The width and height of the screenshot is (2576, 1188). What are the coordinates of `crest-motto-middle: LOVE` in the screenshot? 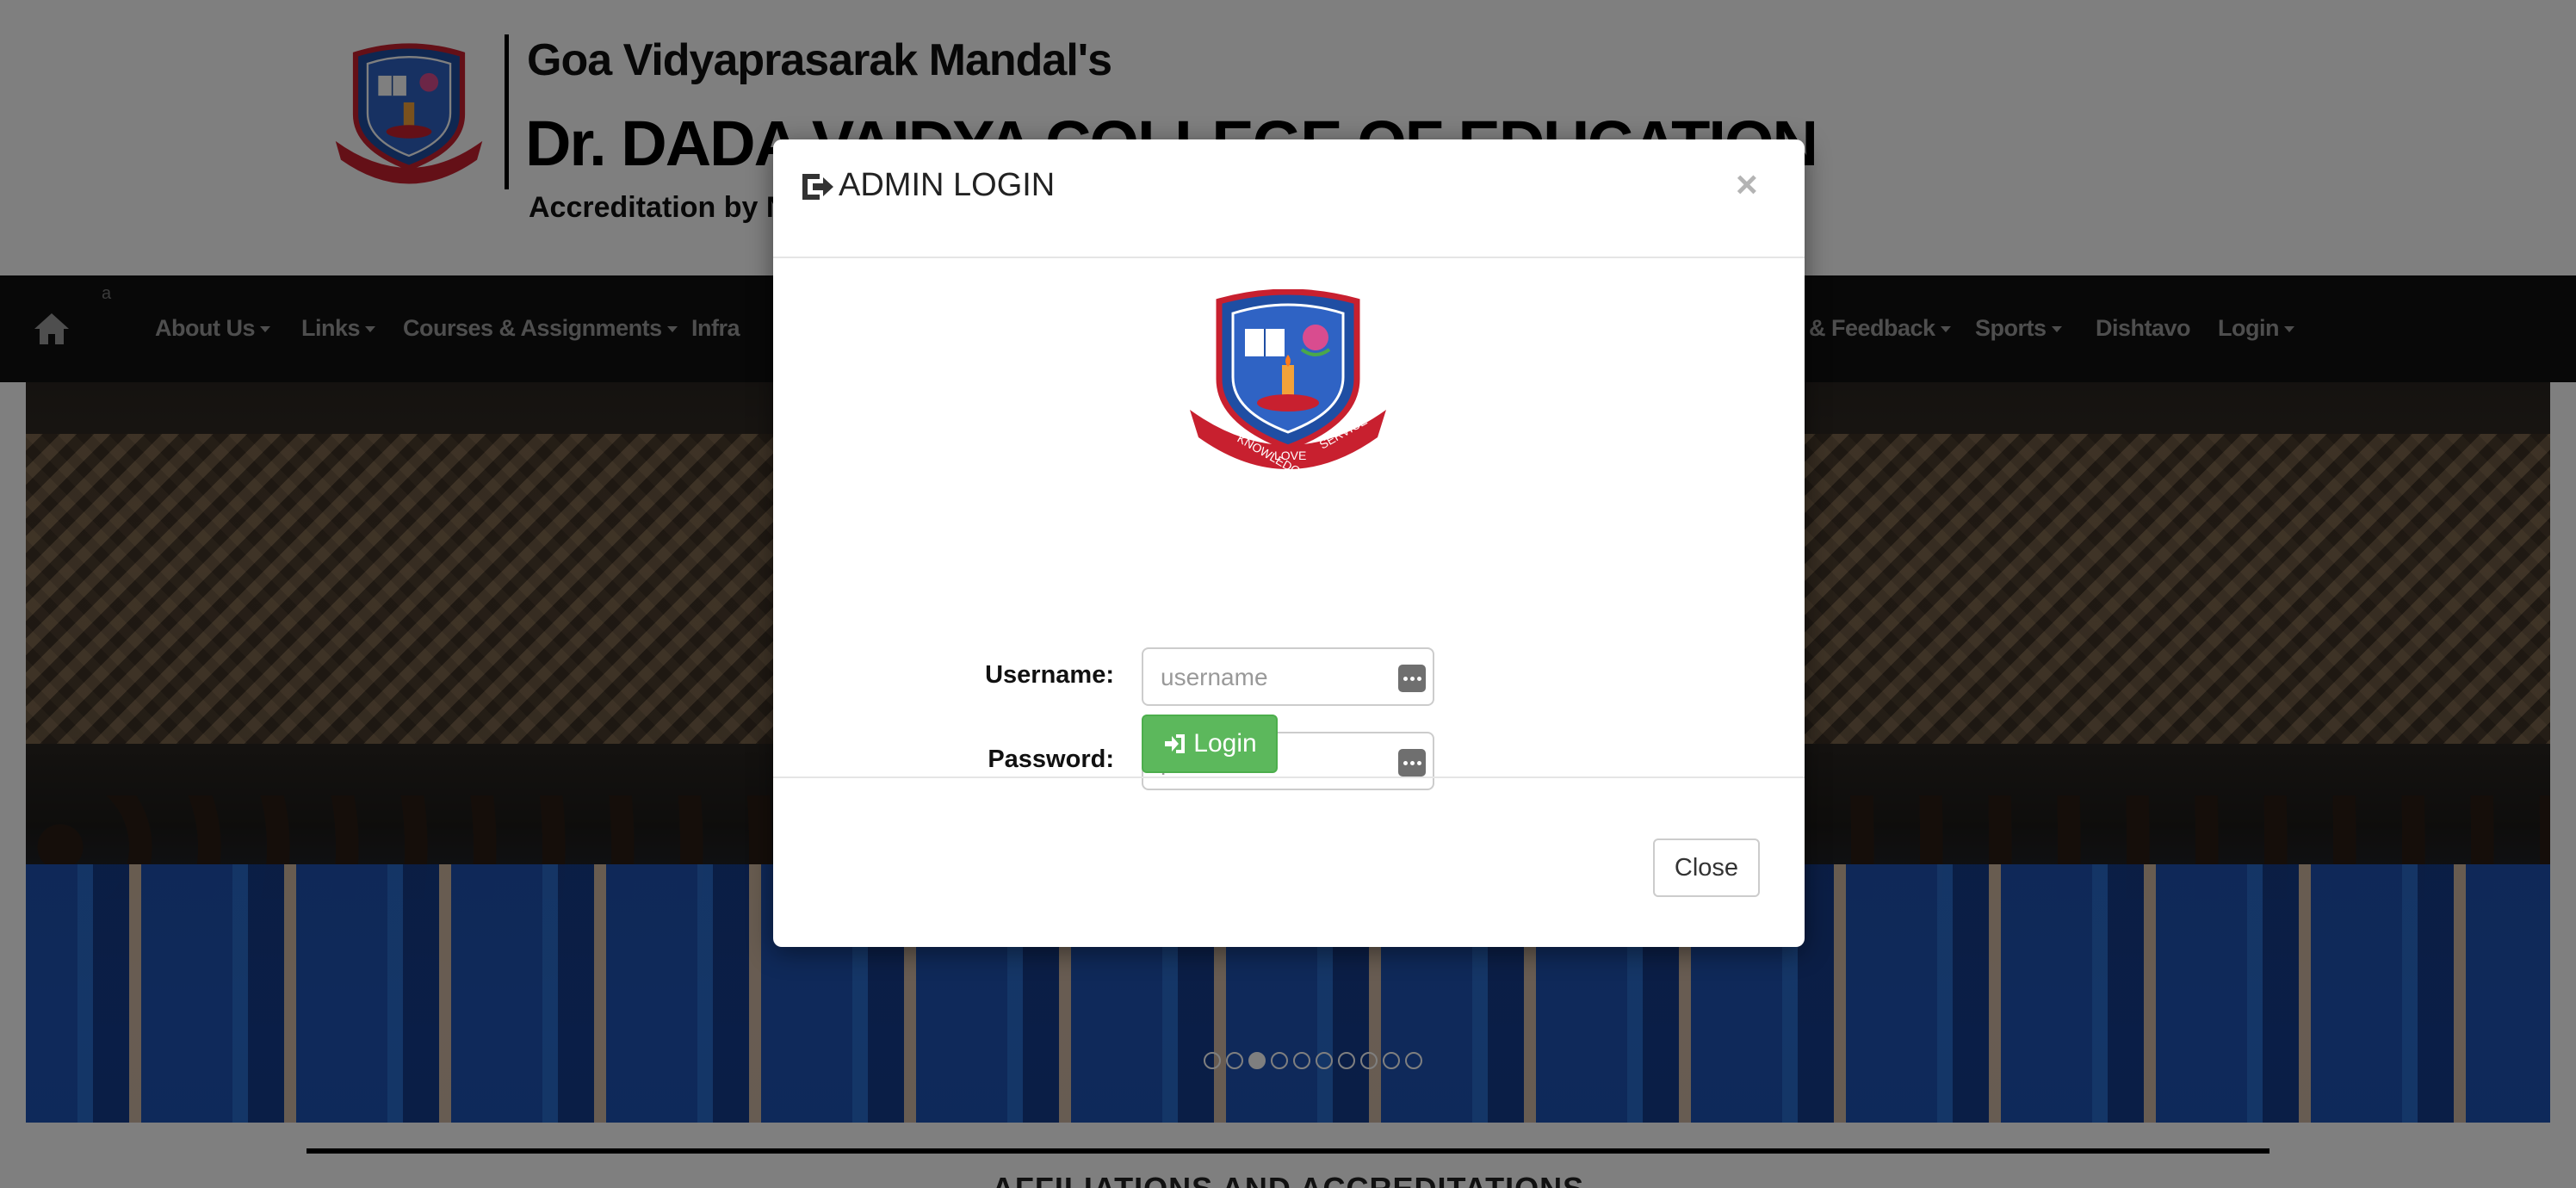 It's located at (1290, 455).